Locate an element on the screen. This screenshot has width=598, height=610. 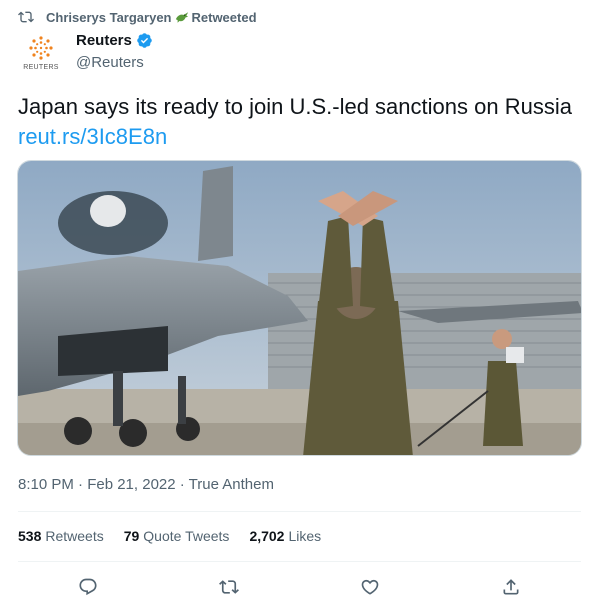
quote-tweets-label: Quote Tweets is located at coordinates (186, 536).